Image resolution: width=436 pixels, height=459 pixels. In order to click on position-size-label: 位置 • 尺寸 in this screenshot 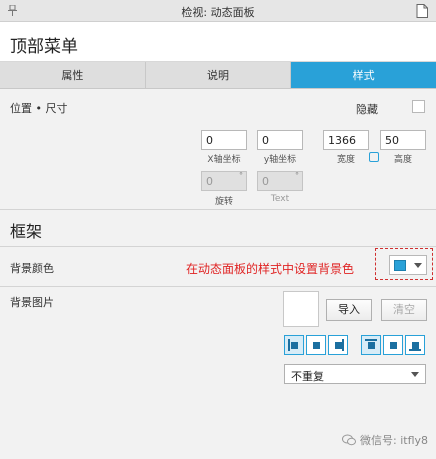, I will do `click(39, 108)`.